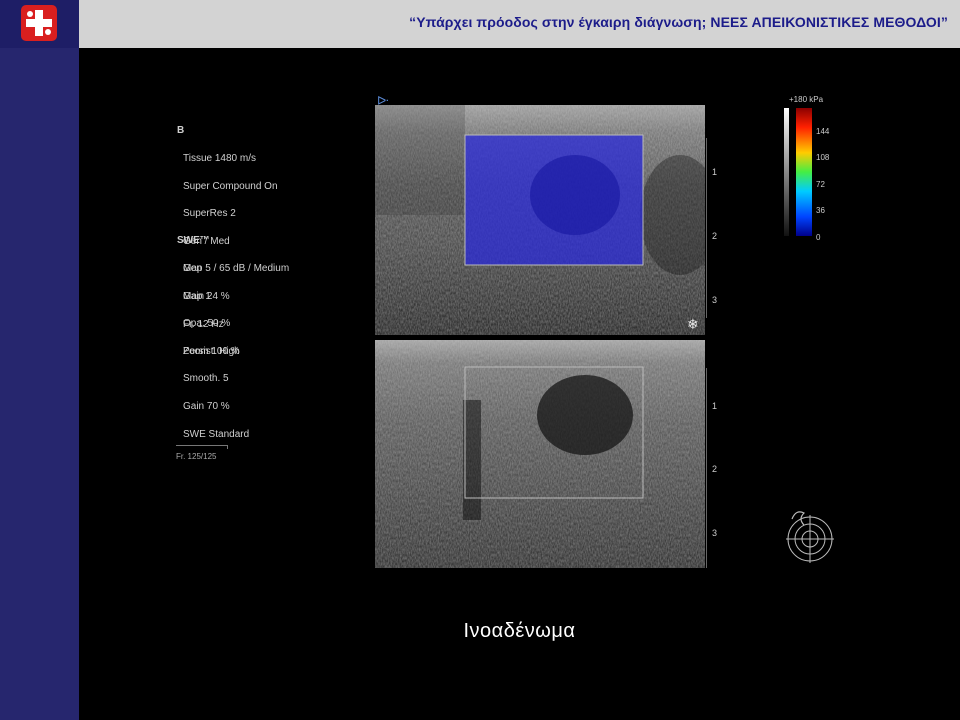 The image size is (960, 720). Describe the element at coordinates (823, 131) in the screenshot. I see `colorbar-tick: 144` at that location.